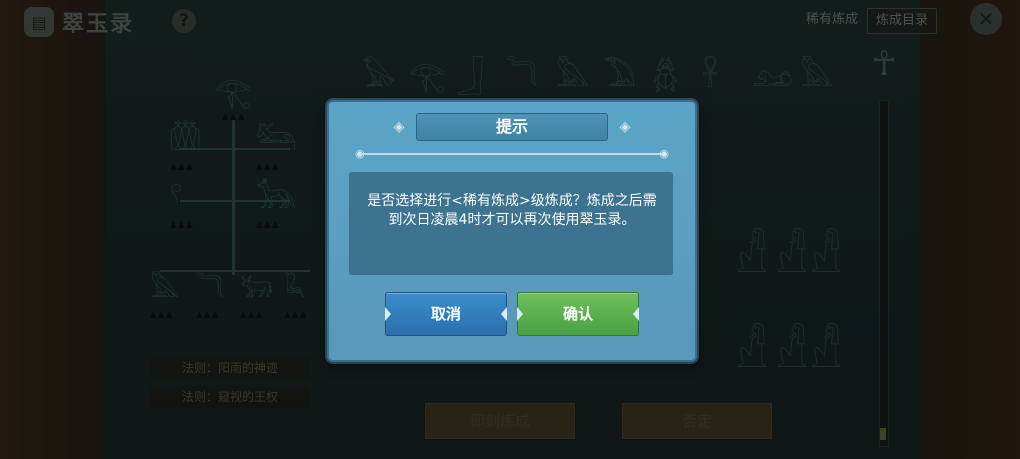 This screenshot has width=1020, height=459. I want to click on confirm-label: 确认, so click(577, 314).